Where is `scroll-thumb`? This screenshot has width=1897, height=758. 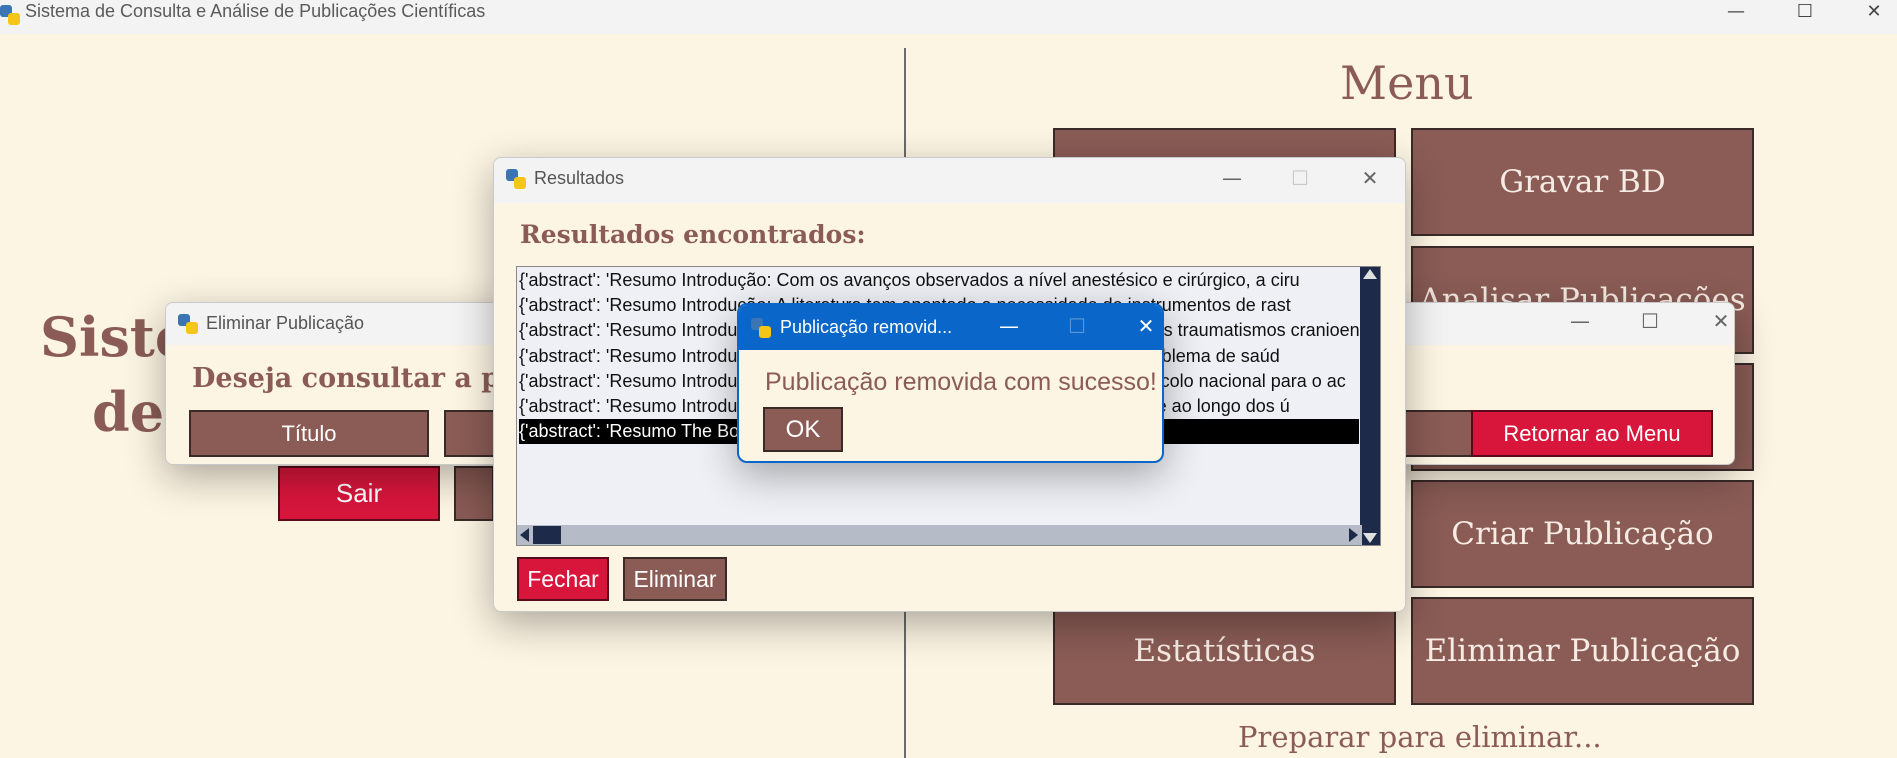 scroll-thumb is located at coordinates (547, 535).